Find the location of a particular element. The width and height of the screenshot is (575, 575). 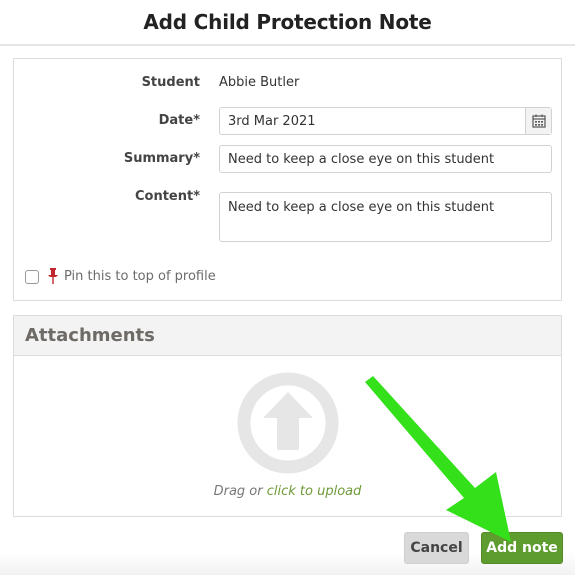

attachments-header: Attachments is located at coordinates (287, 336).